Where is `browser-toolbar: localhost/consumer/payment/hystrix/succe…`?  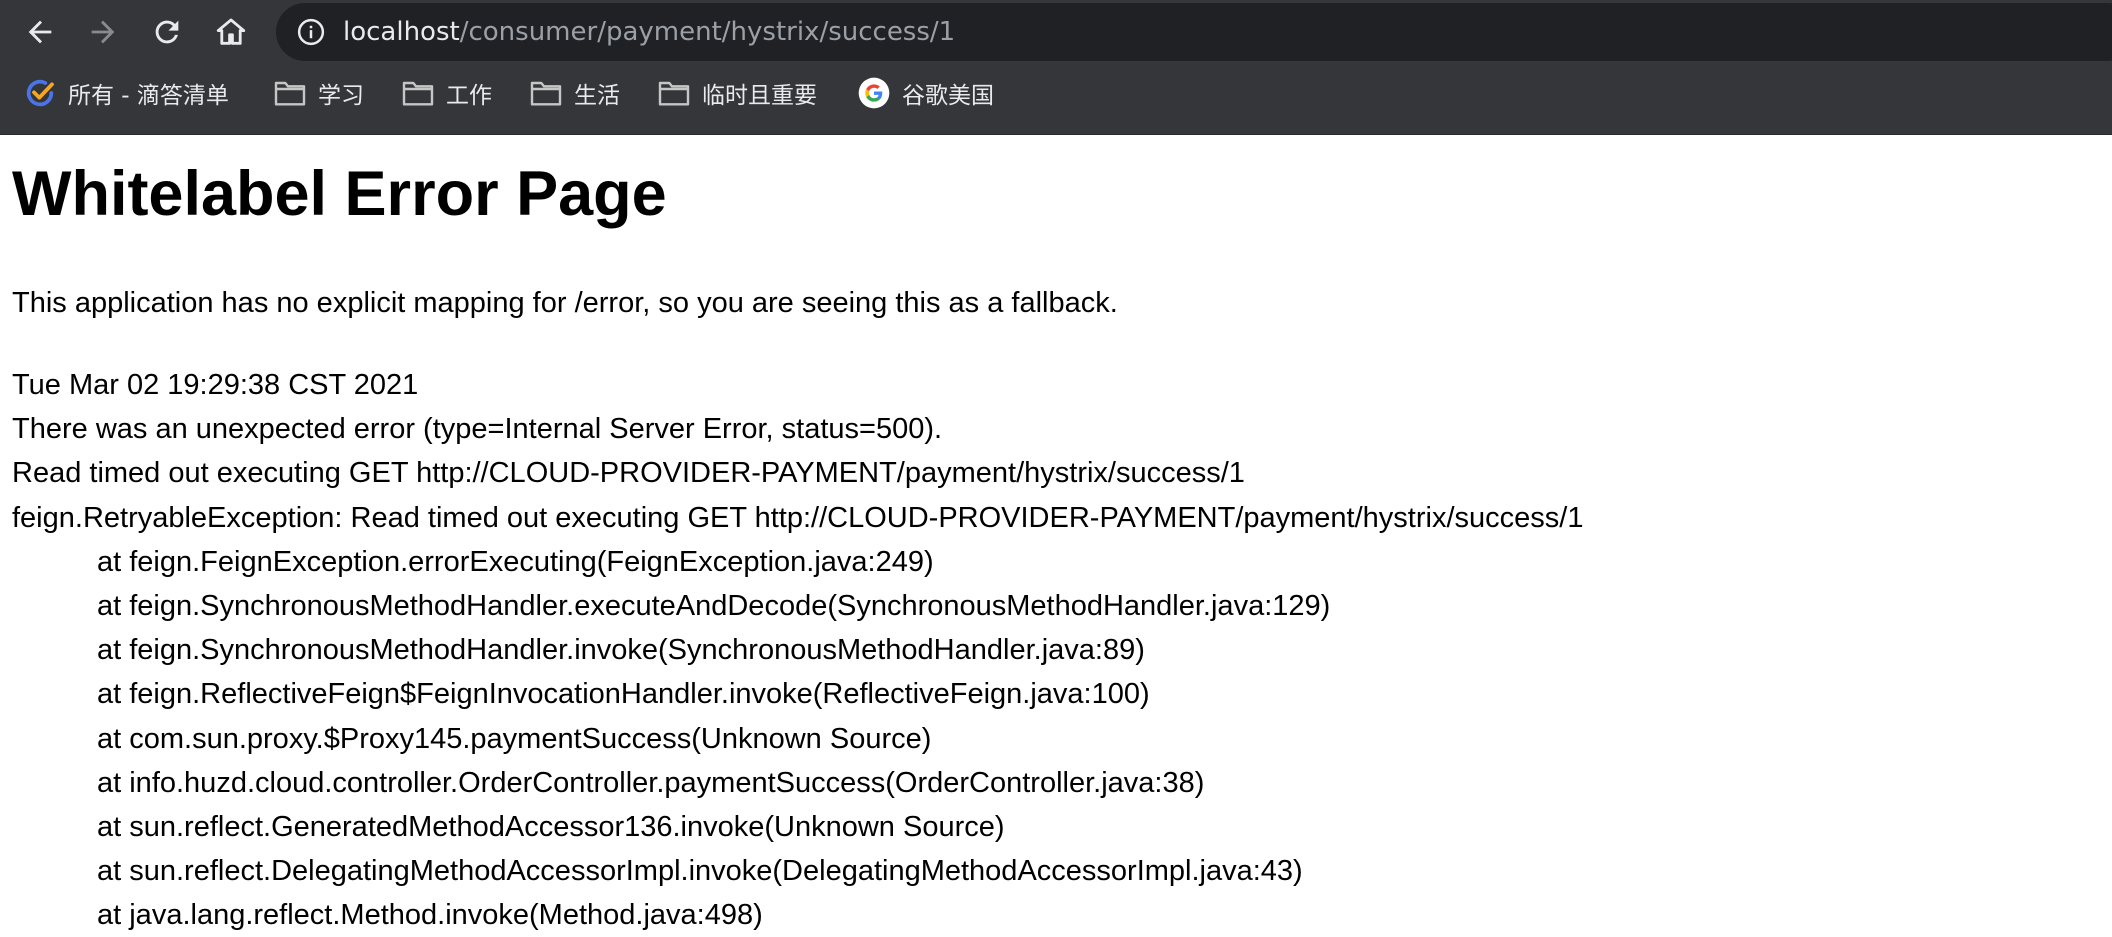 browser-toolbar: localhost/consumer/payment/hystrix/succe… is located at coordinates (1056, 32).